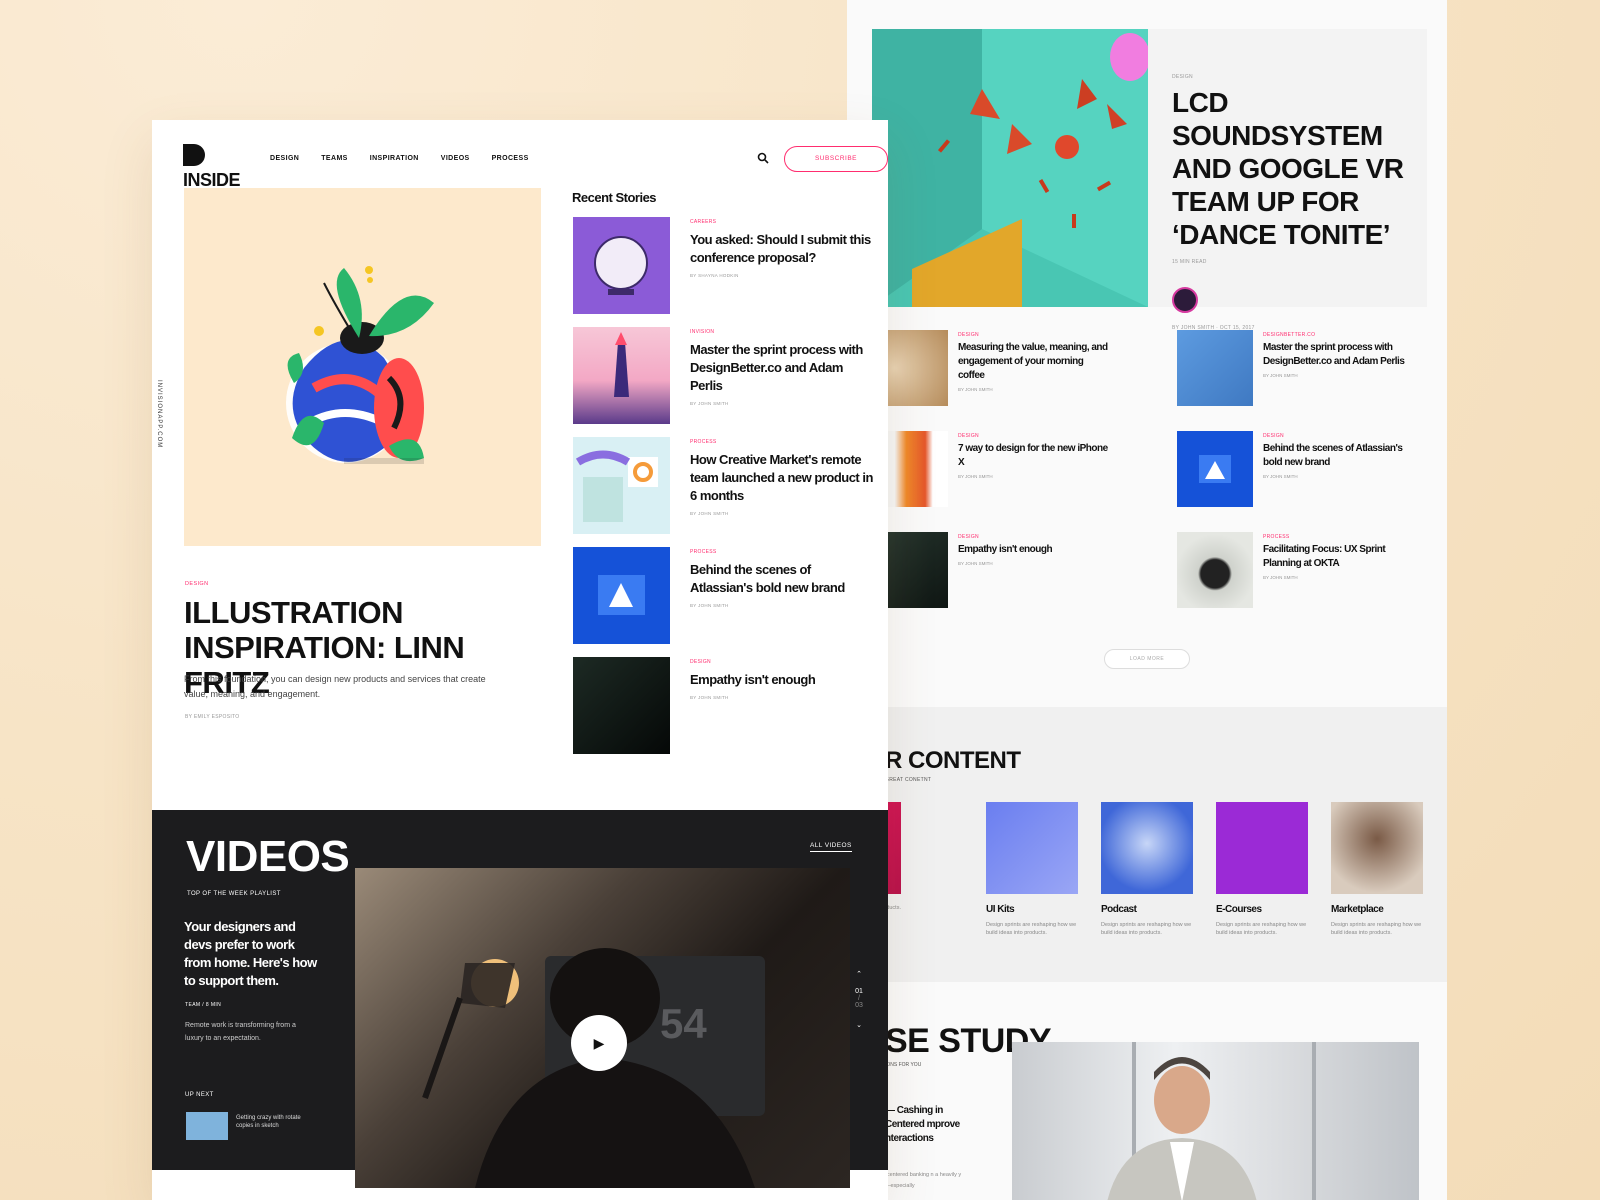  Describe the element at coordinates (1357, 909) in the screenshot. I see `card-name: Marketplace` at that location.